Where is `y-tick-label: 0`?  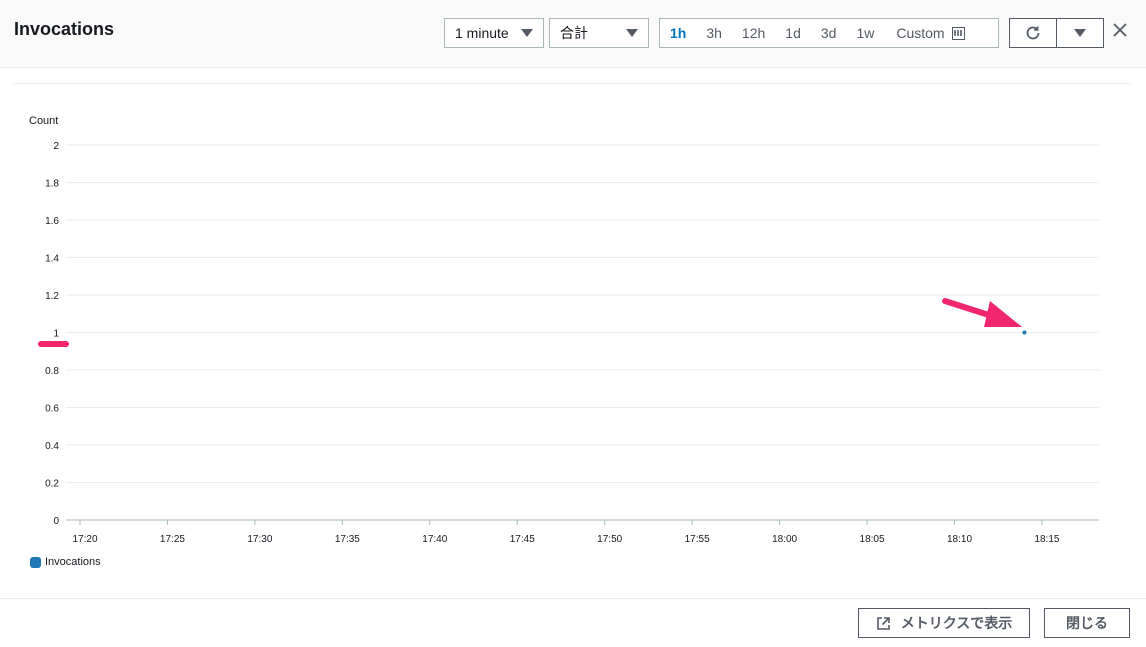
y-tick-label: 0 is located at coordinates (56, 521).